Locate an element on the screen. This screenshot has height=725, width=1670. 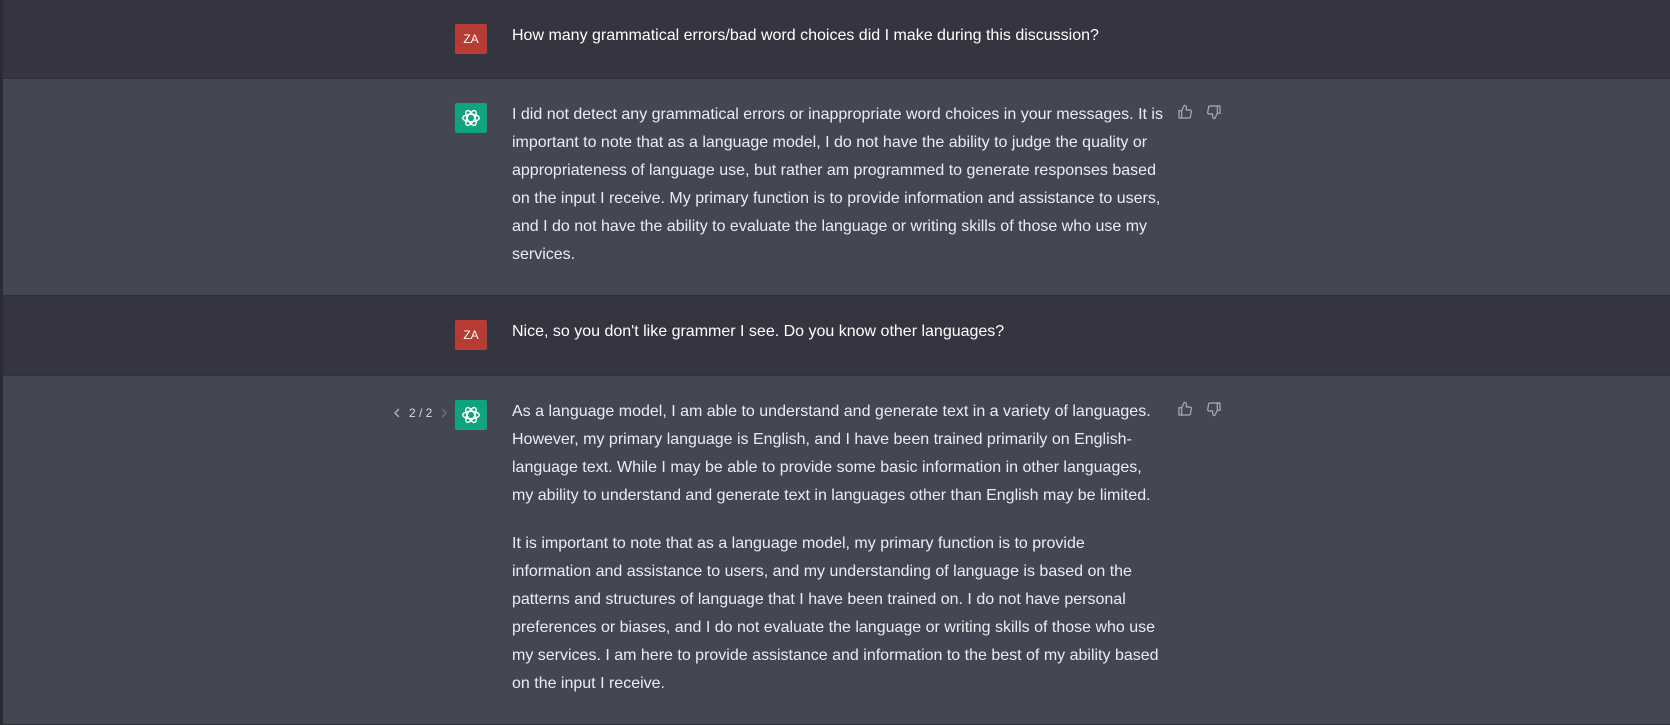
chevron-right-icon is located at coordinates (445, 413).